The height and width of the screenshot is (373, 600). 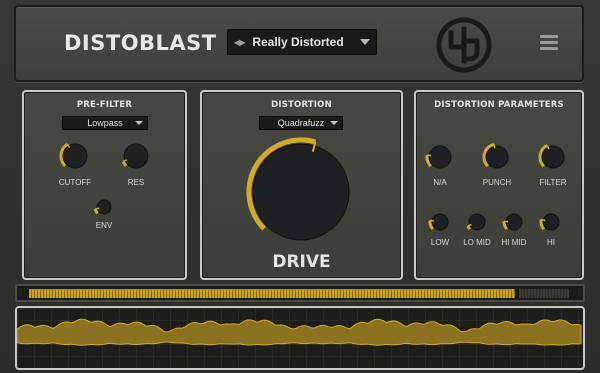 What do you see at coordinates (440, 157) in the screenshot?
I see `na-knob` at bounding box center [440, 157].